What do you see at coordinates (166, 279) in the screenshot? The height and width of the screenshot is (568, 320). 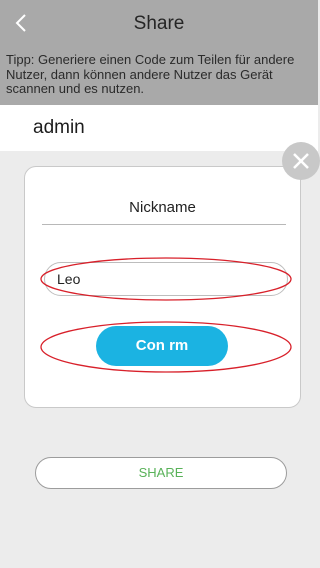 I see `nickname-input` at bounding box center [166, 279].